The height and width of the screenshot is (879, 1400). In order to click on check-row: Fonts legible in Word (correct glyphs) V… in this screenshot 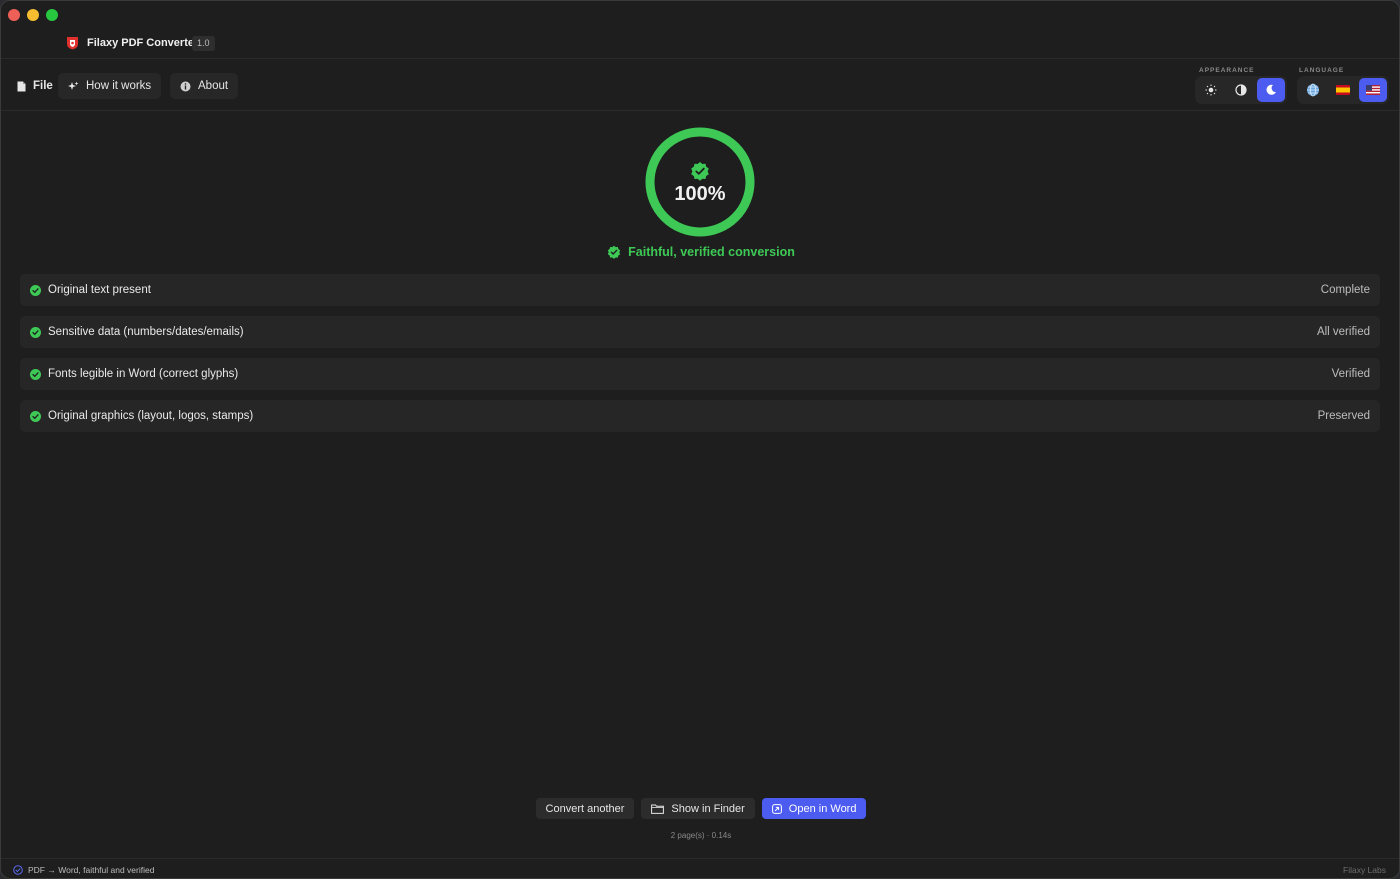, I will do `click(700, 374)`.